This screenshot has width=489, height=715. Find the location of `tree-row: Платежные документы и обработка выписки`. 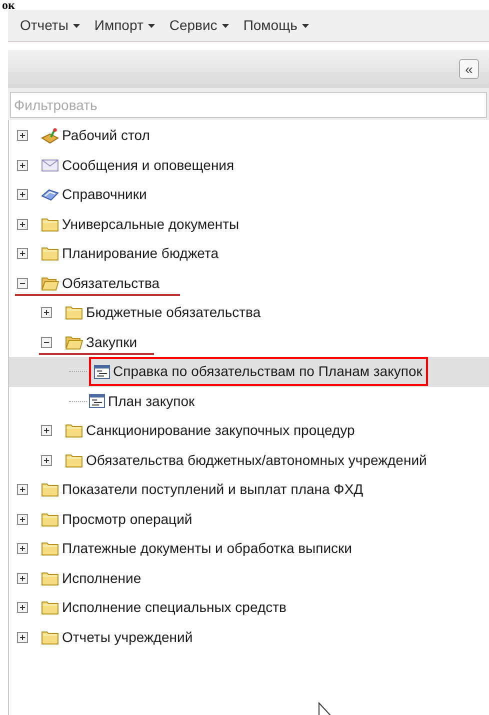

tree-row: Платежные документы и обработка выписки is located at coordinates (249, 549).